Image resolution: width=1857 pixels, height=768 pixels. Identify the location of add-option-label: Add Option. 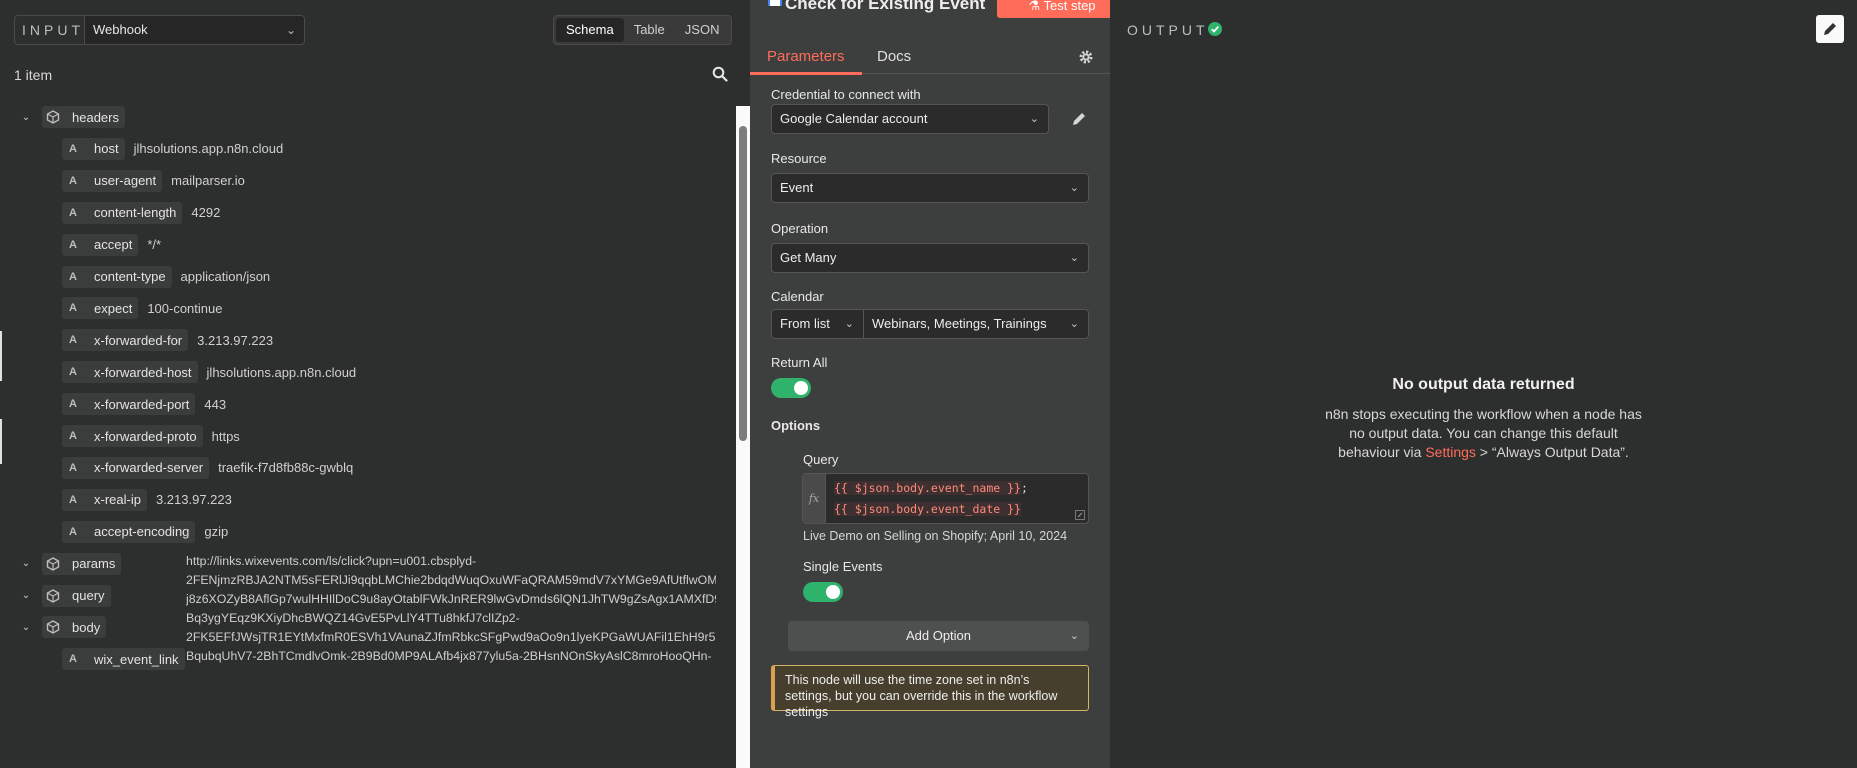
(938, 635).